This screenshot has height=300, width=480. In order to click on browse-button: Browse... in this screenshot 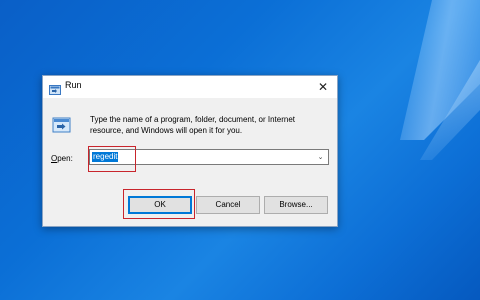, I will do `click(296, 205)`.